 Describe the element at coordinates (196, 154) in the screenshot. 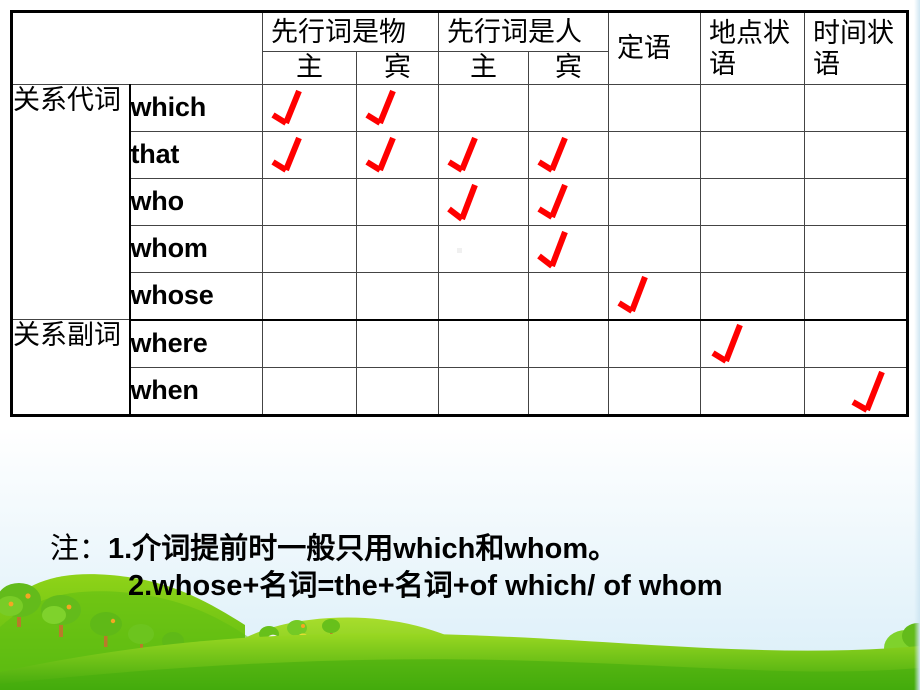

I see `row-word-that: that` at that location.